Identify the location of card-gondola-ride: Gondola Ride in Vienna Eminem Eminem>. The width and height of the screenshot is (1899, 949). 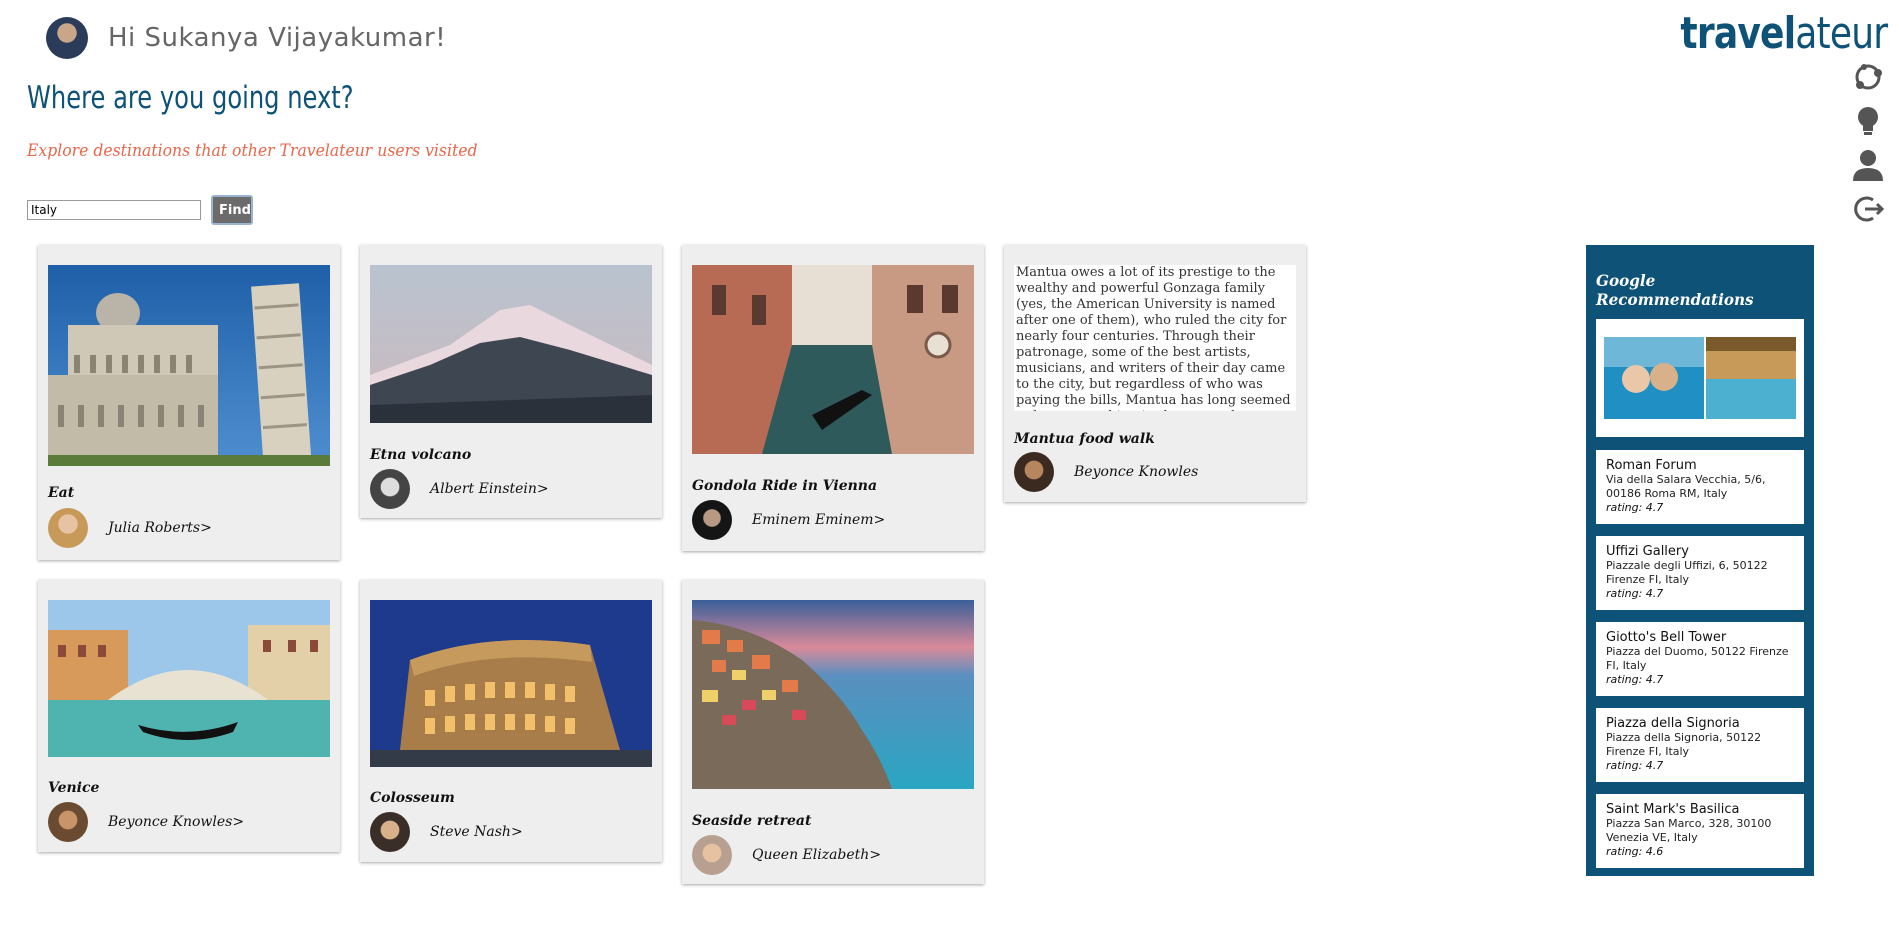
(833, 398).